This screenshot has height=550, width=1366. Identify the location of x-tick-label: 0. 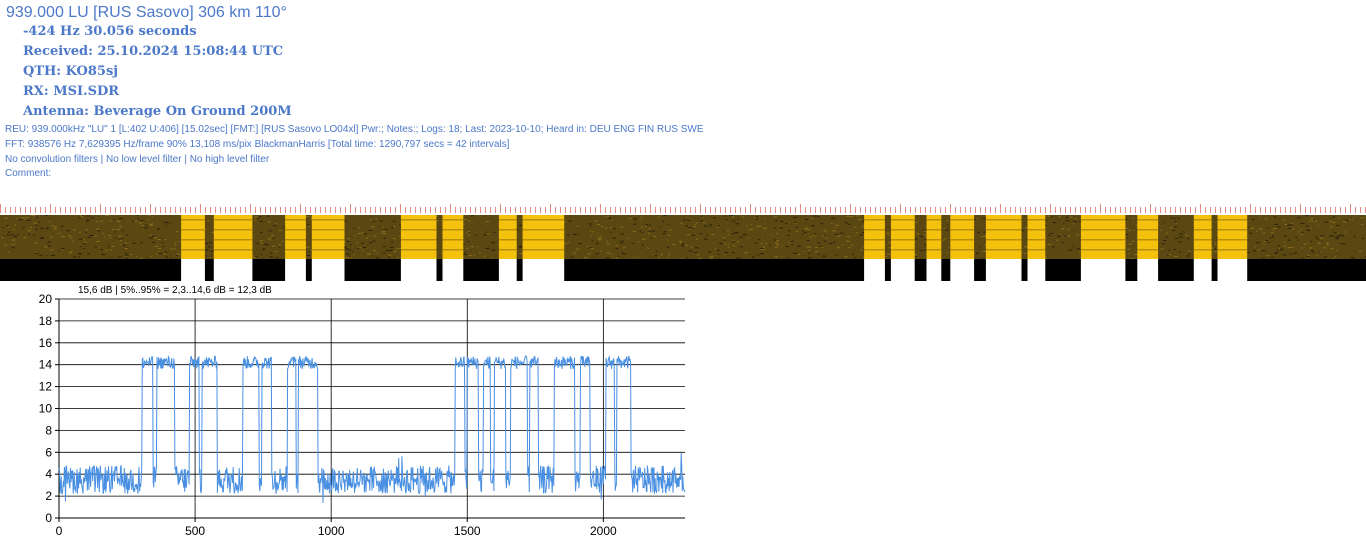
(59, 531).